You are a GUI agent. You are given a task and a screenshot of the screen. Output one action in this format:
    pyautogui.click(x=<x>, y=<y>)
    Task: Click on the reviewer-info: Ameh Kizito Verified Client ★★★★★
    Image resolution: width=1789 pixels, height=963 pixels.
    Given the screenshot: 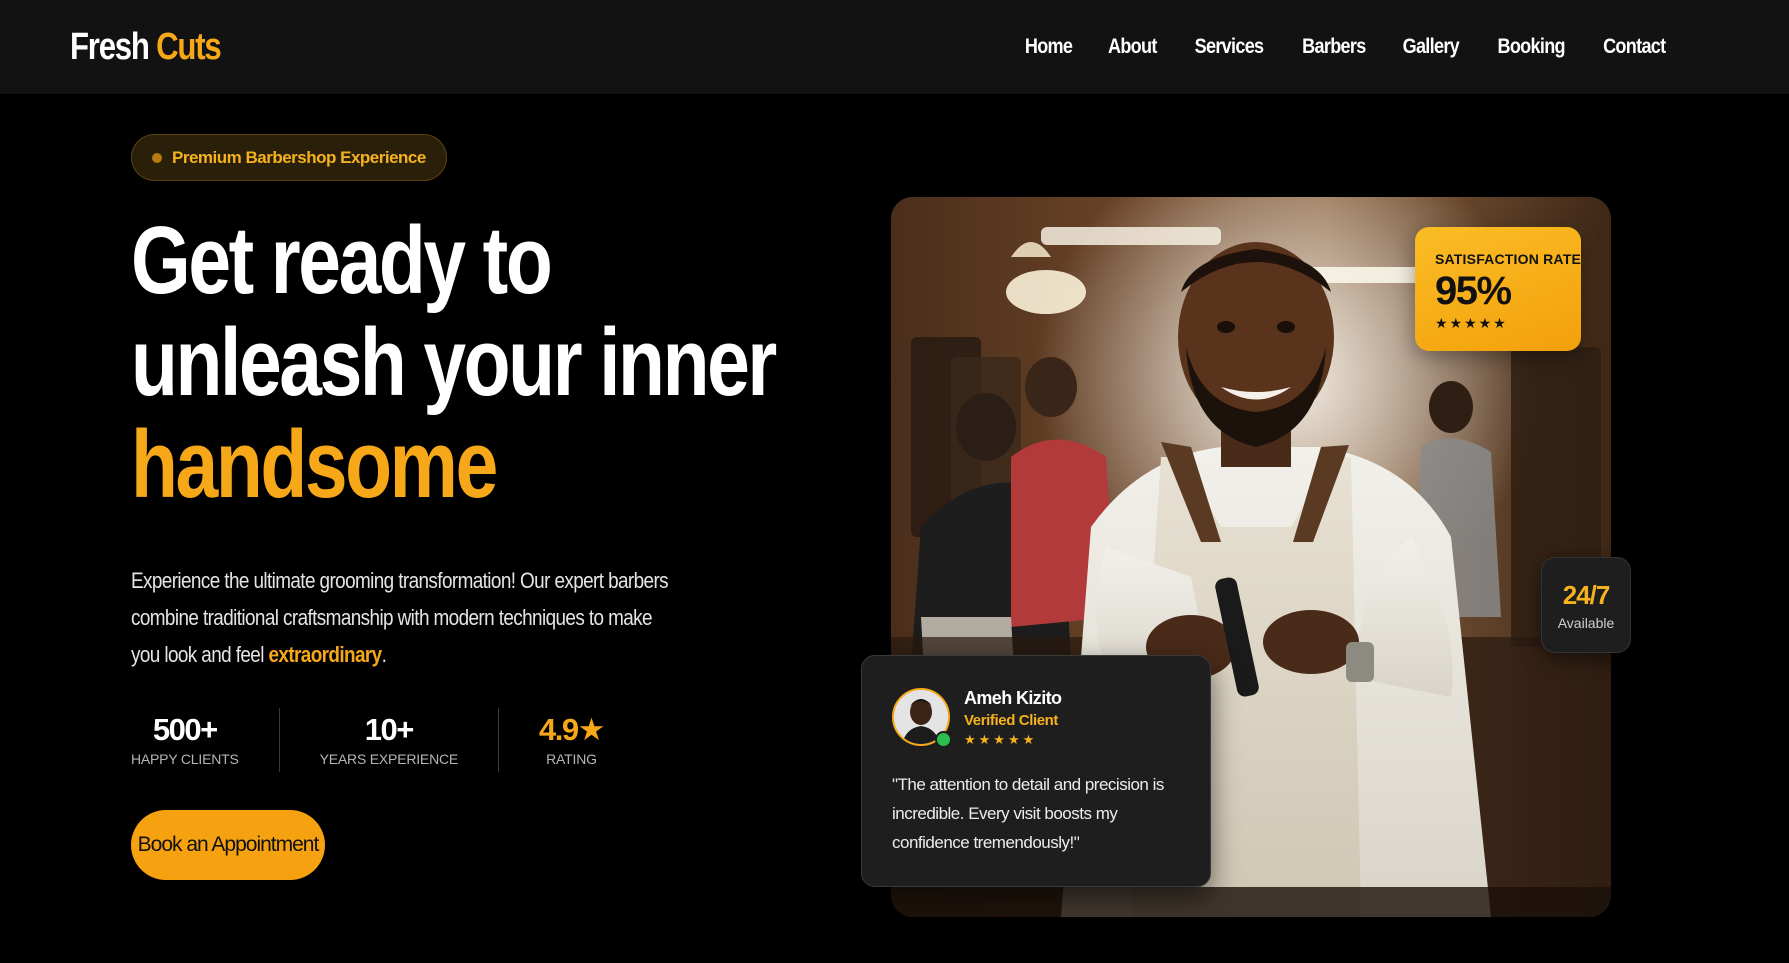 What is the action you would take?
    pyautogui.click(x=1013, y=718)
    